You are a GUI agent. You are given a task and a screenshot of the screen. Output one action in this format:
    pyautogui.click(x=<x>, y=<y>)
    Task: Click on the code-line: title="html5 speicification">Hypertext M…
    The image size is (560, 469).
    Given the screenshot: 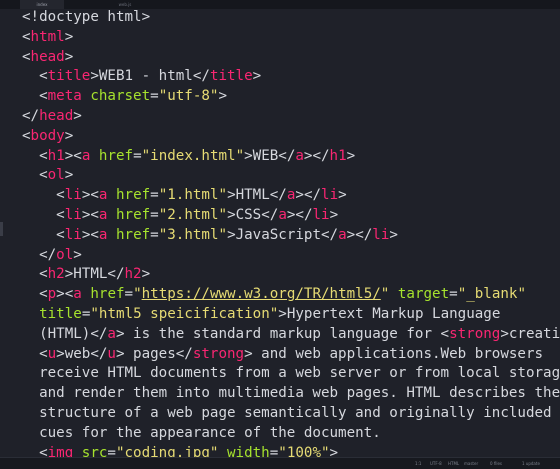 What is the action you would take?
    pyautogui.click(x=291, y=315)
    